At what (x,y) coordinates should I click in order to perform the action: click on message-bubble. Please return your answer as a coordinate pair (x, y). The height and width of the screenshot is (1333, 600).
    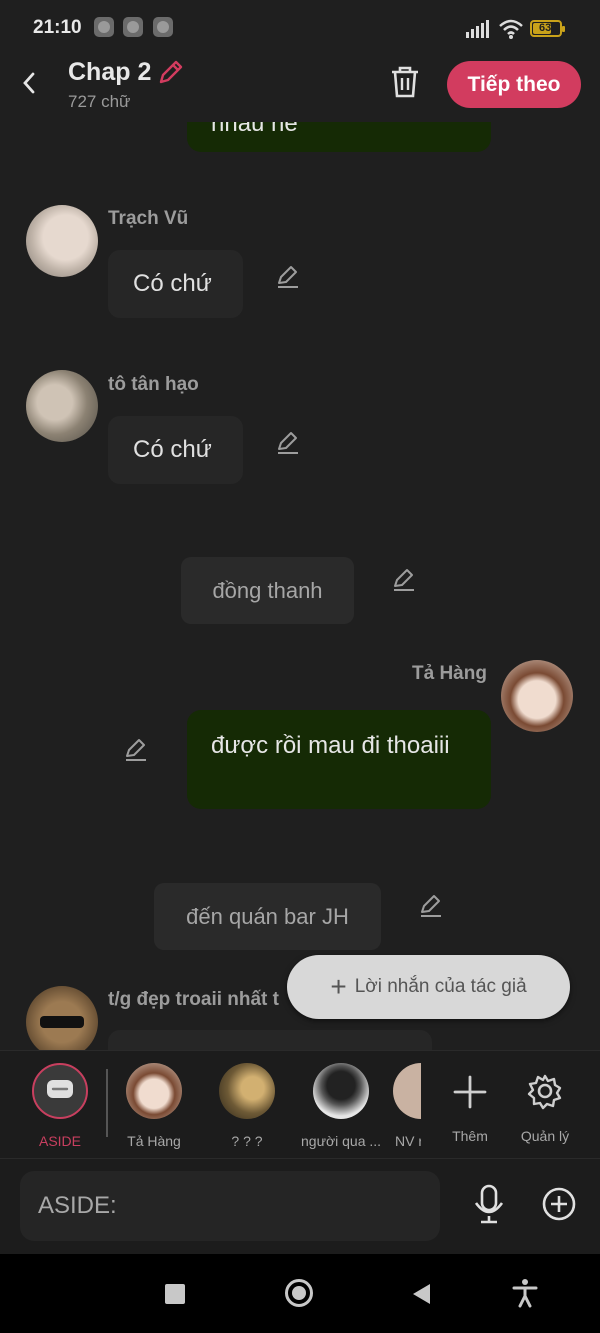
    Looking at the image, I should click on (270, 1040).